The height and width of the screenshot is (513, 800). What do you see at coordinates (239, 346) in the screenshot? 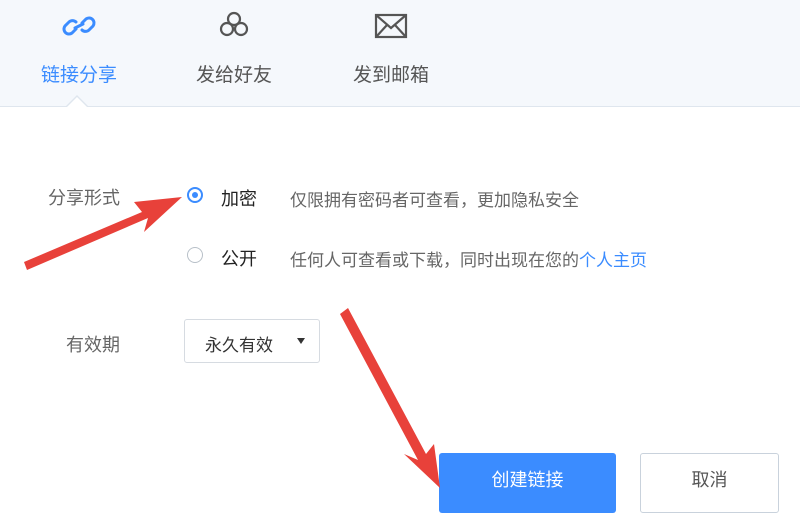
I see `validity-select-value: 永久有效` at bounding box center [239, 346].